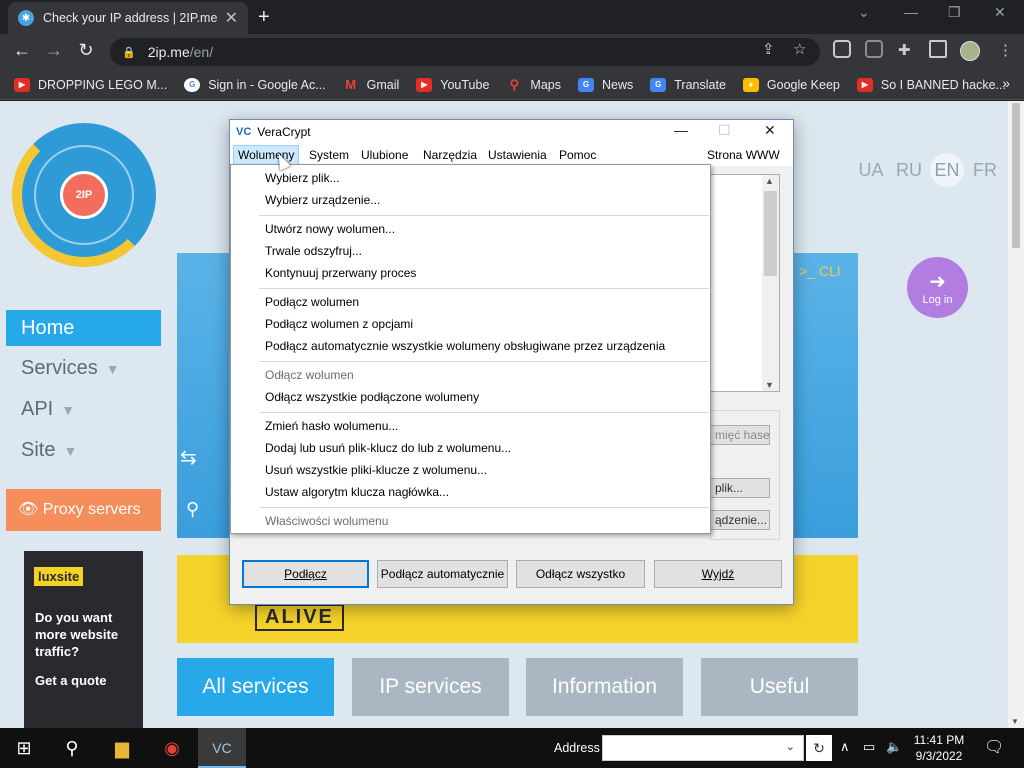  I want to click on notification-center-icon: 🗨, so click(994, 747).